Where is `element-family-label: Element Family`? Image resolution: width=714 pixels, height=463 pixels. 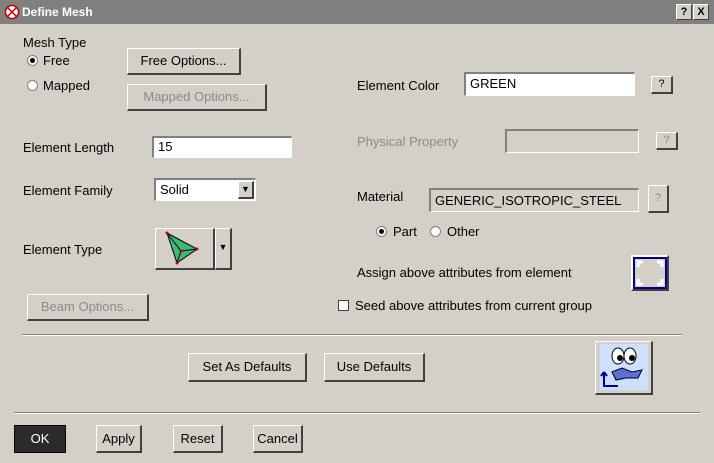
element-family-label: Element Family is located at coordinates (68, 190).